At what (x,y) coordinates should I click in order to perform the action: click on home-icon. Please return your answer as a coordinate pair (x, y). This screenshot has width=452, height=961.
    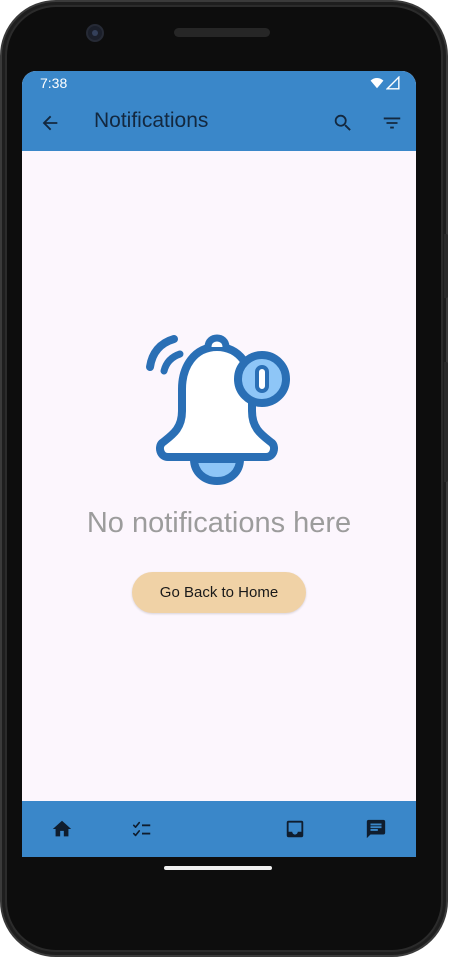
    Looking at the image, I should click on (62, 828).